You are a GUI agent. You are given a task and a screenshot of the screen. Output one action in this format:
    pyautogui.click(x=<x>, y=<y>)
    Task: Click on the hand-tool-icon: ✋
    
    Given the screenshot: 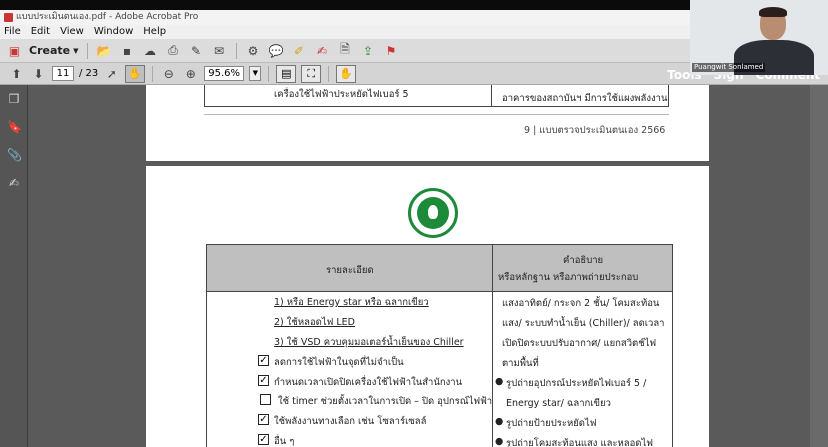 What is the action you would take?
    pyautogui.click(x=135, y=73)
    